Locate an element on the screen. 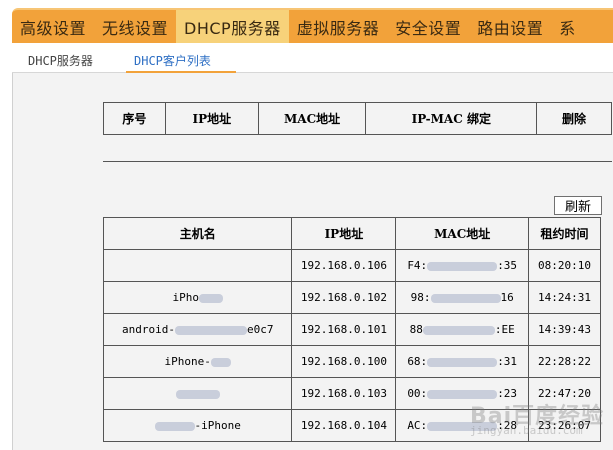  mac-suffix: :35 is located at coordinates (507, 265).